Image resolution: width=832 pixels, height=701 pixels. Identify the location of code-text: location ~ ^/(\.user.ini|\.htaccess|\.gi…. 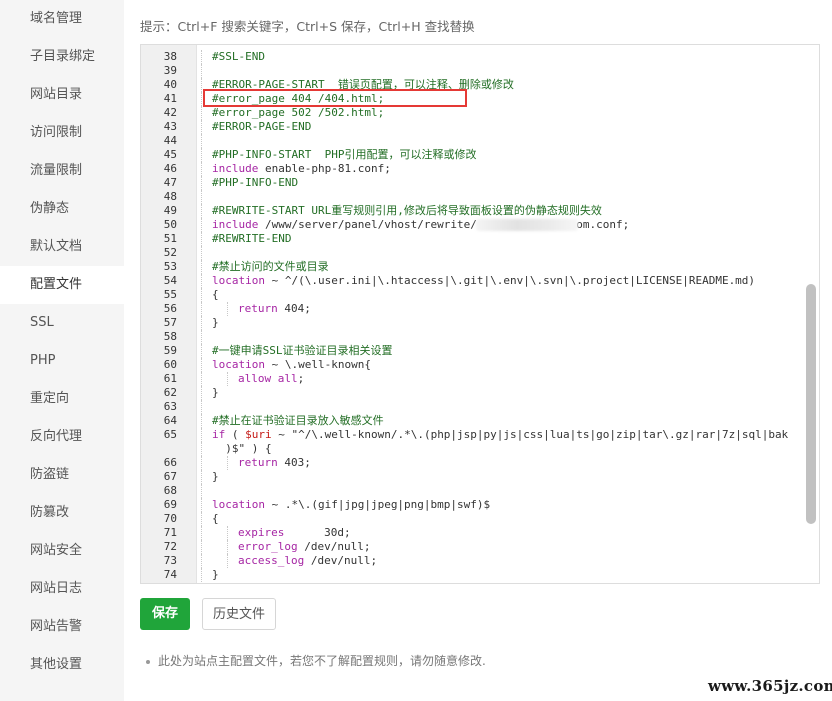
(483, 281).